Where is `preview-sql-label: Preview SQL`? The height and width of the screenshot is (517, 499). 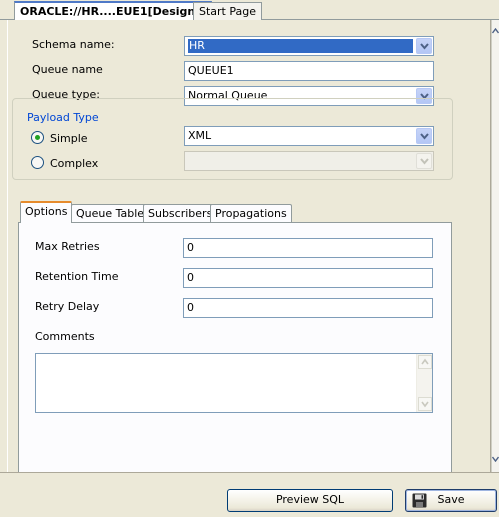
preview-sql-label: Preview SQL is located at coordinates (310, 499).